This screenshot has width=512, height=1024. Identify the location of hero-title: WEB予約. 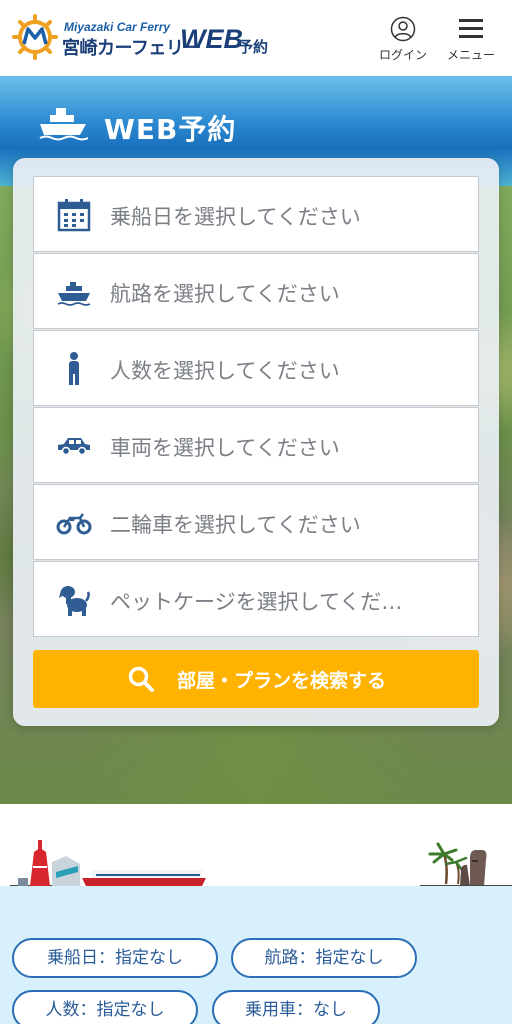
(170, 129).